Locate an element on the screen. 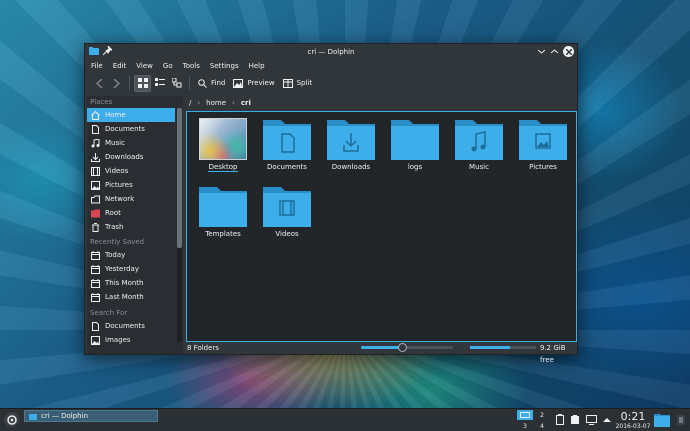  sidebar-scrollbar is located at coordinates (179, 225).